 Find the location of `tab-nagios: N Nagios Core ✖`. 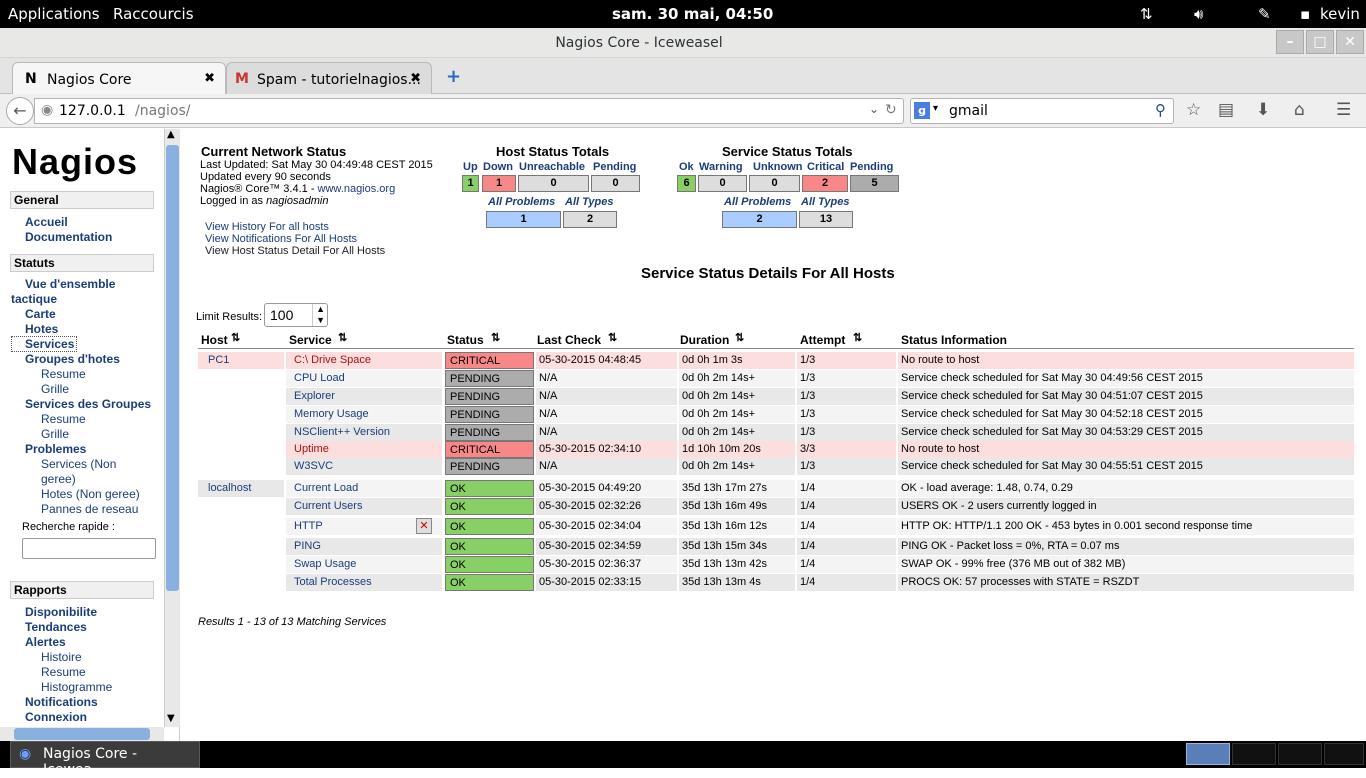

tab-nagios: N Nagios Core ✖ is located at coordinates (119, 78).